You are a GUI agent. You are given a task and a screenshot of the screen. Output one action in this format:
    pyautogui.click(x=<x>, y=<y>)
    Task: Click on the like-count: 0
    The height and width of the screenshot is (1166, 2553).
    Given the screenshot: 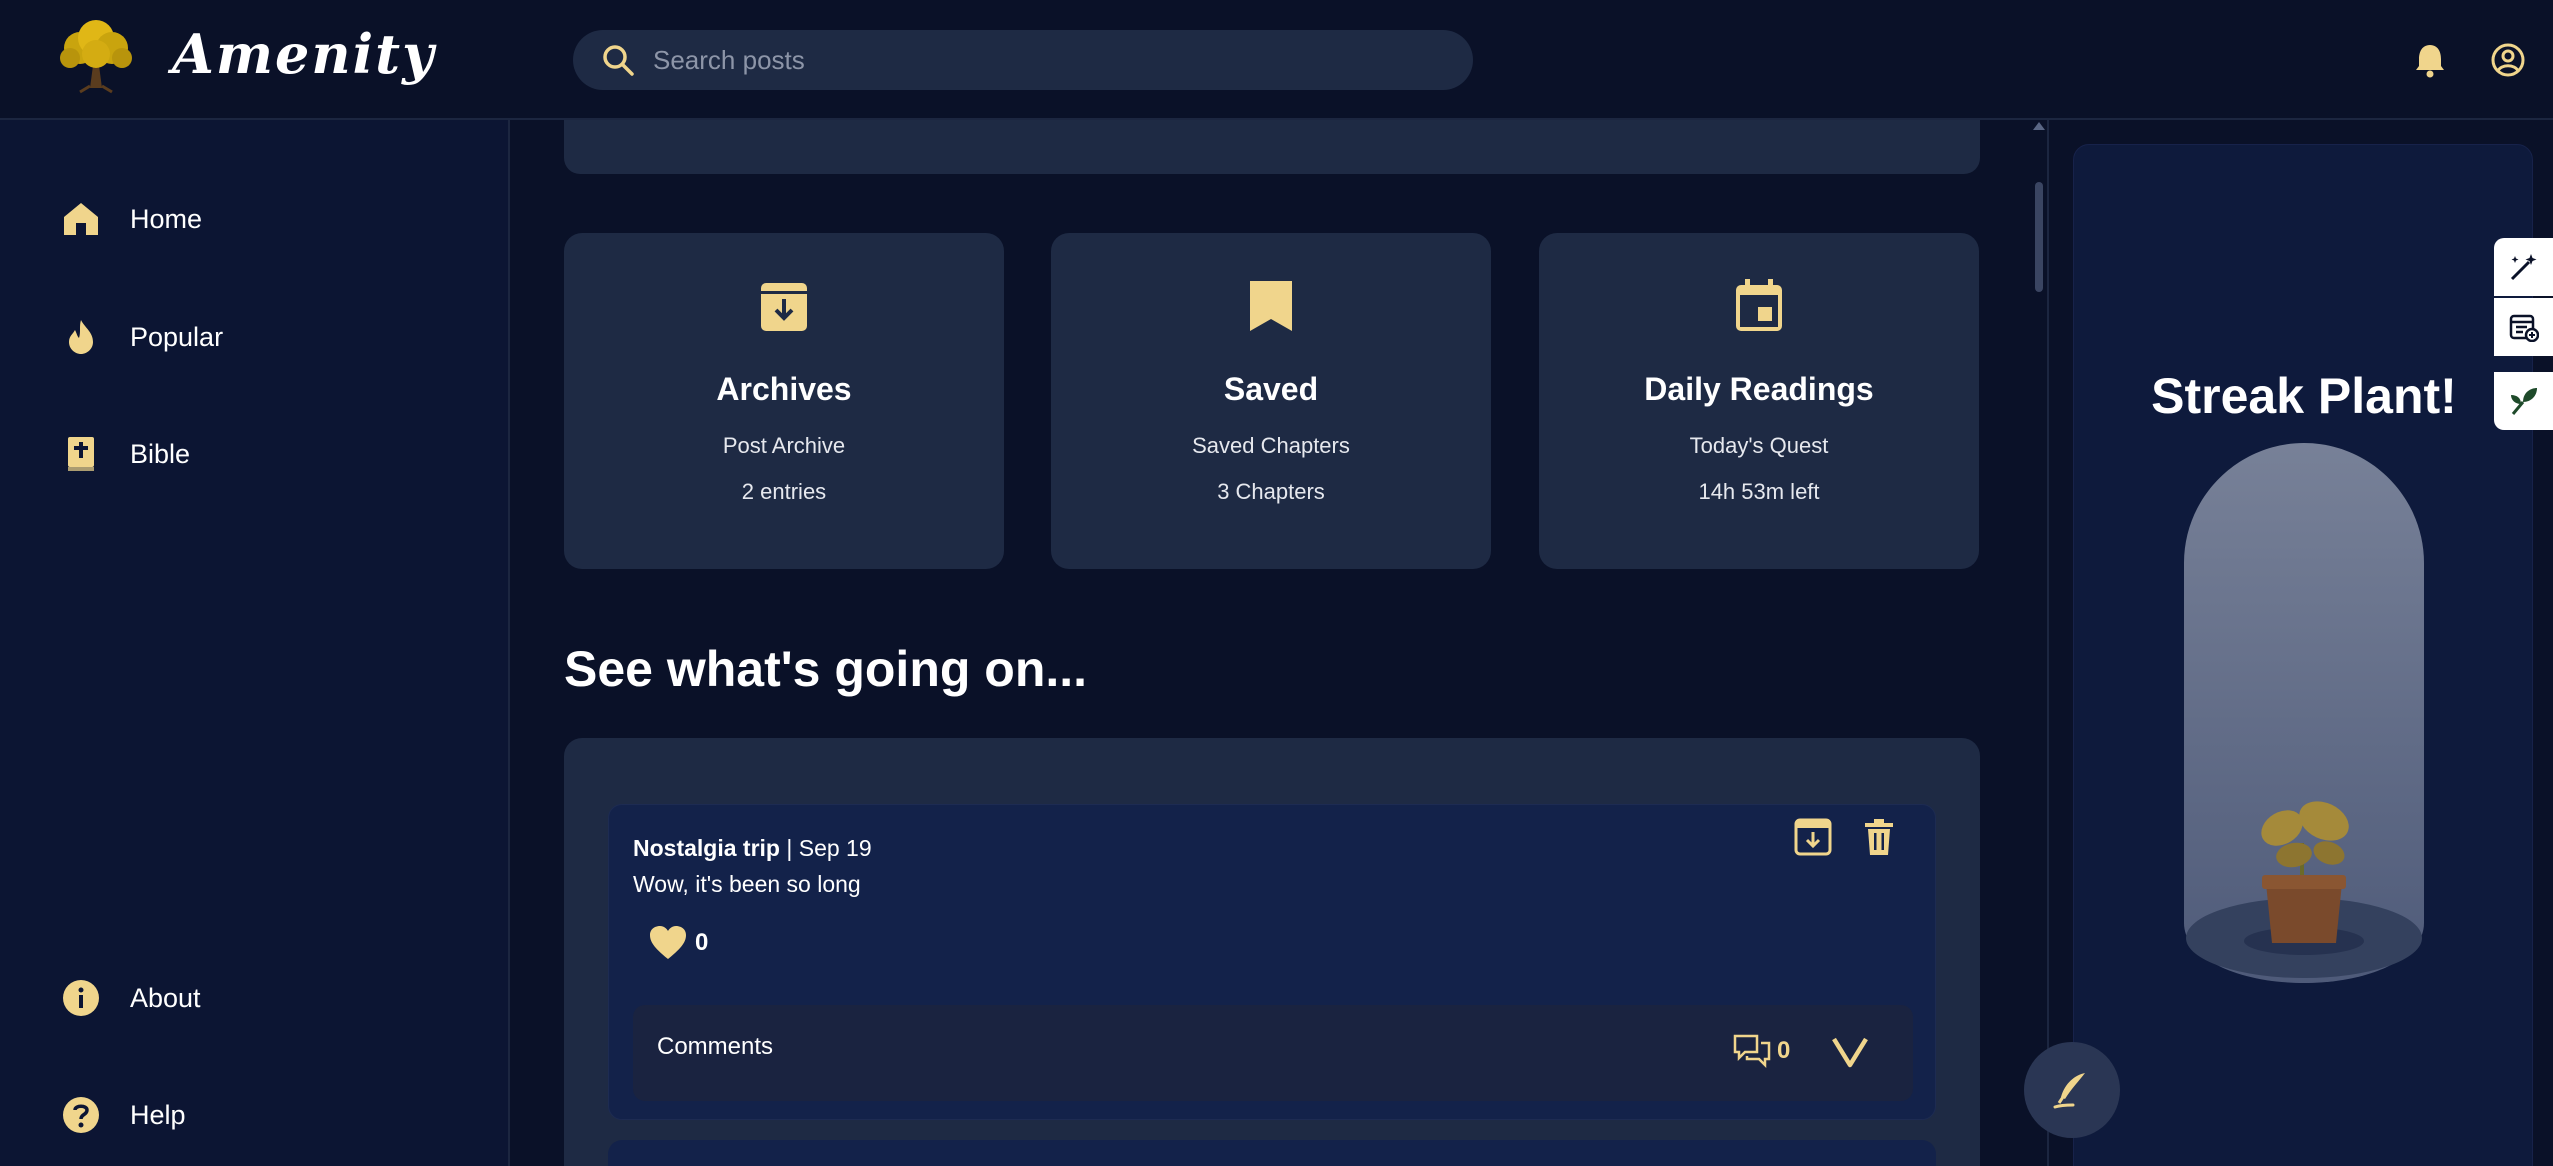 What is the action you would take?
    pyautogui.click(x=702, y=942)
    